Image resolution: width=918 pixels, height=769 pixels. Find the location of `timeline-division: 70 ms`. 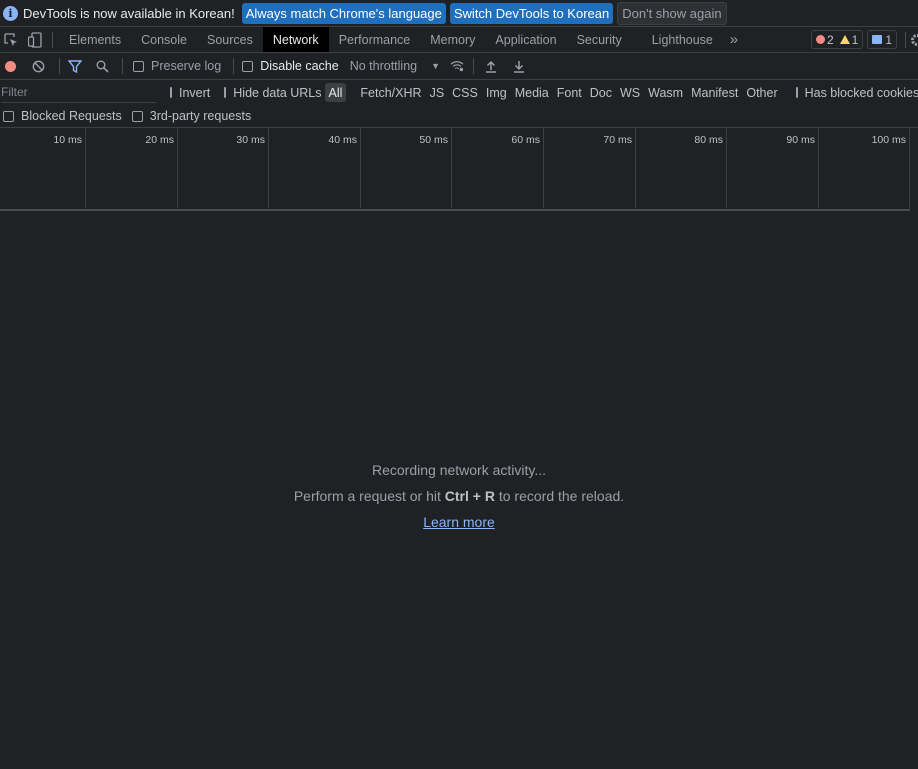

timeline-division: 70 ms is located at coordinates (590, 168).